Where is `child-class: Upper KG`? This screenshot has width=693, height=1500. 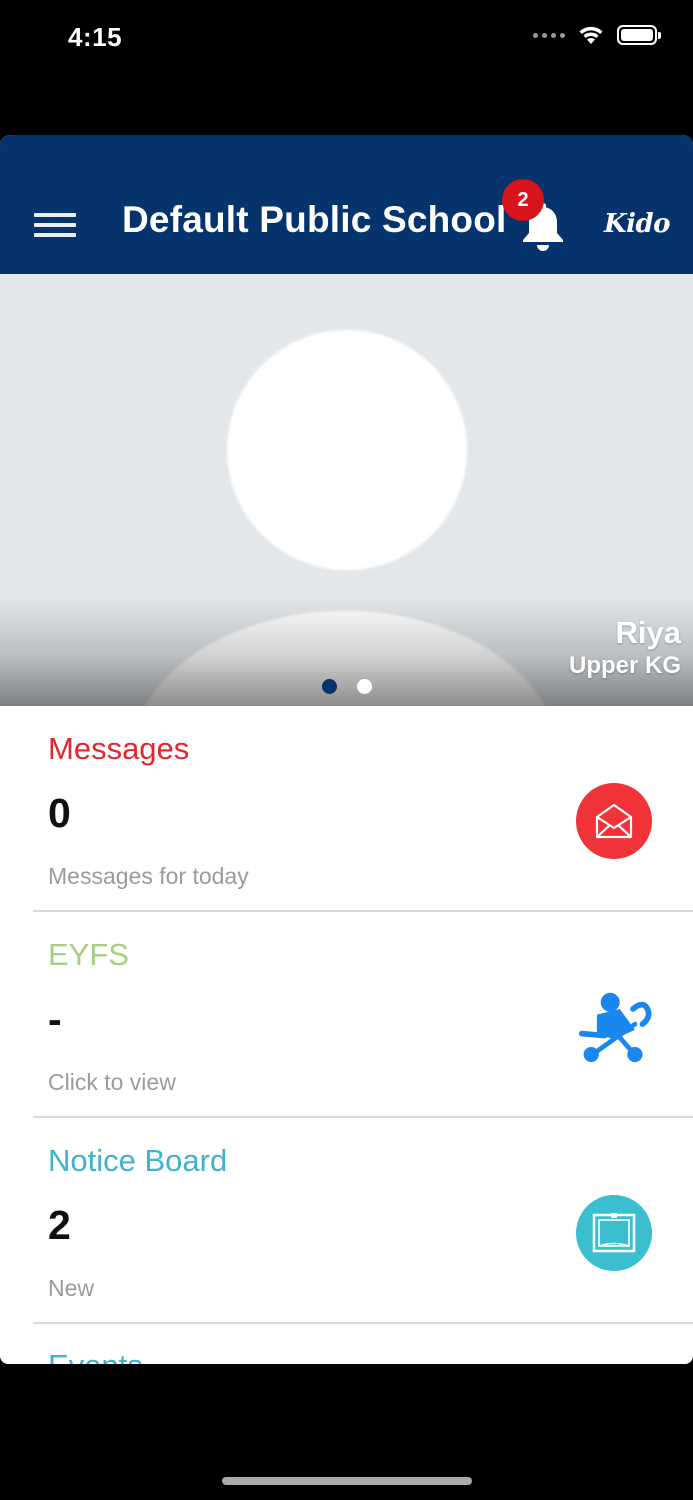 child-class: Upper KG is located at coordinates (624, 665).